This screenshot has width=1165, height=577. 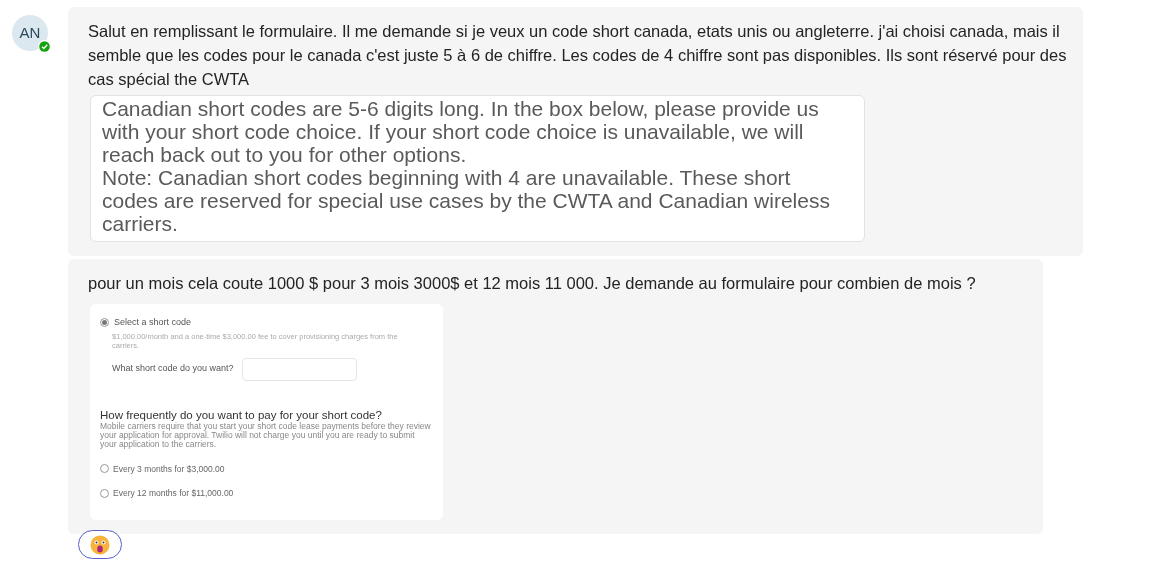 I want to click on avatar-initials: AN, so click(x=30, y=32).